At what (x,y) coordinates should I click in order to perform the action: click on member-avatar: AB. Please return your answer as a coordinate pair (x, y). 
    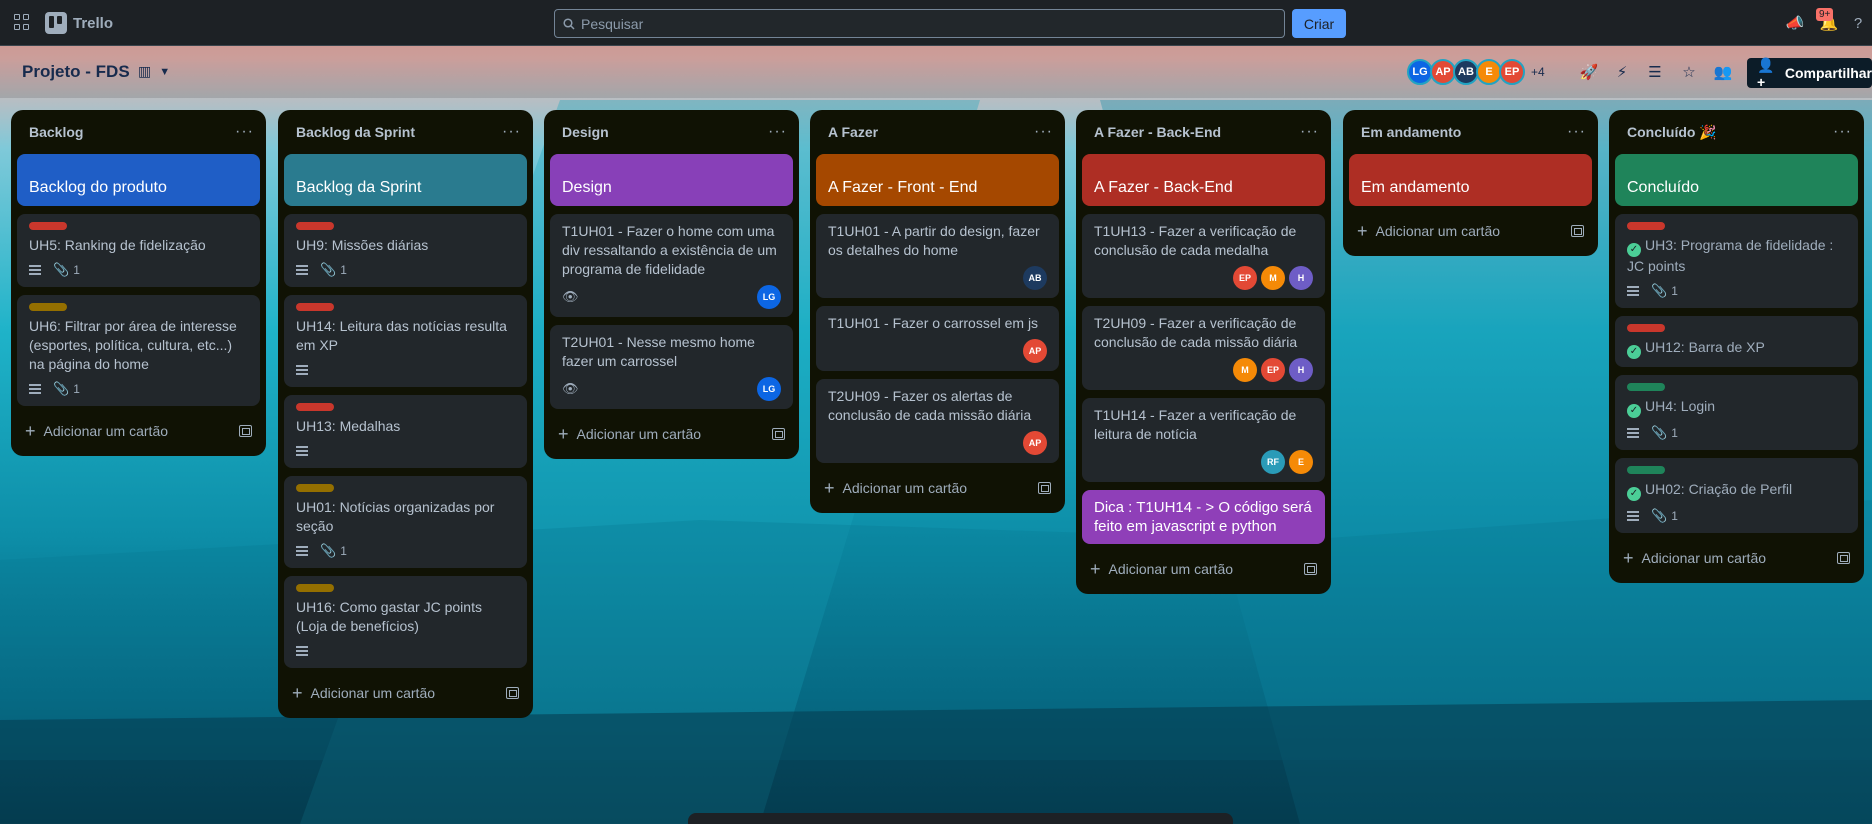
    Looking at the image, I should click on (1035, 278).